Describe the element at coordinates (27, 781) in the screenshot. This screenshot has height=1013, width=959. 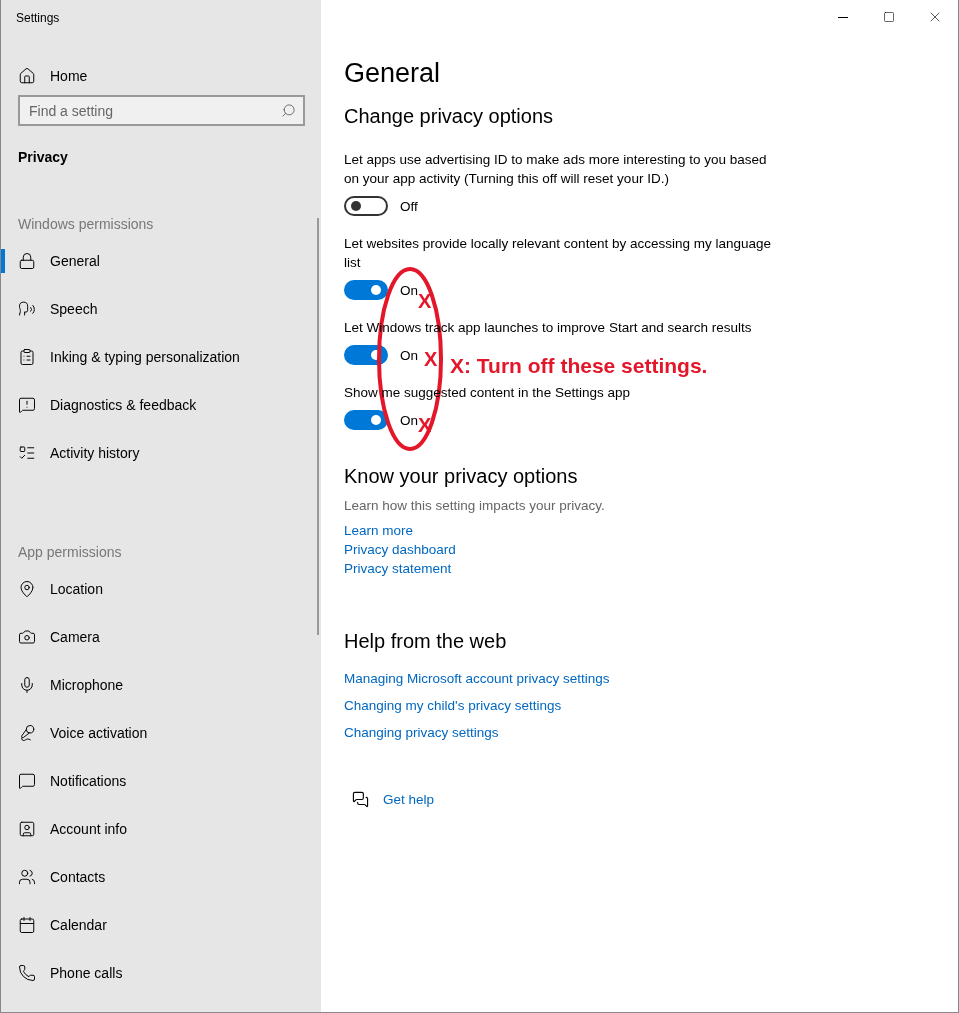
I see `message-icon` at that location.